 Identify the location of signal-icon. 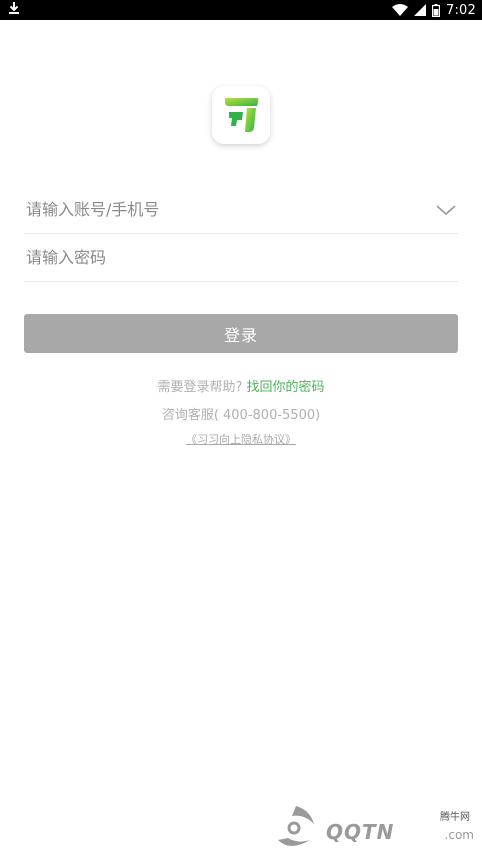
(420, 10).